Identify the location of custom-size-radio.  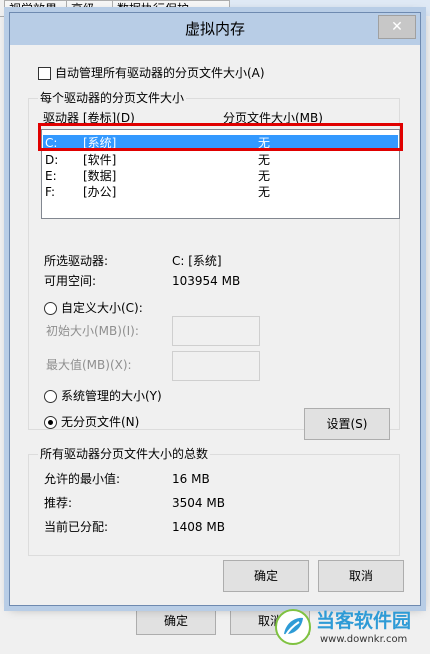
(50, 308).